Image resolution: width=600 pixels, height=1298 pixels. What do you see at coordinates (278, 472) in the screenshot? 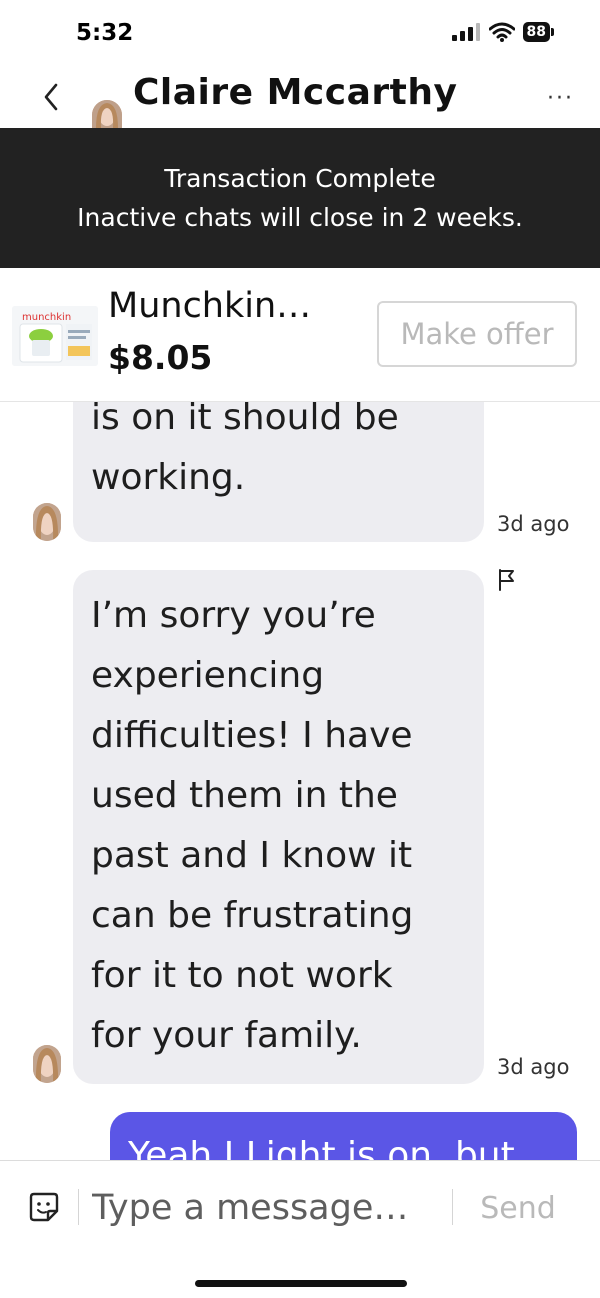
I see `message-bubble-incoming: is on it should be working.` at bounding box center [278, 472].